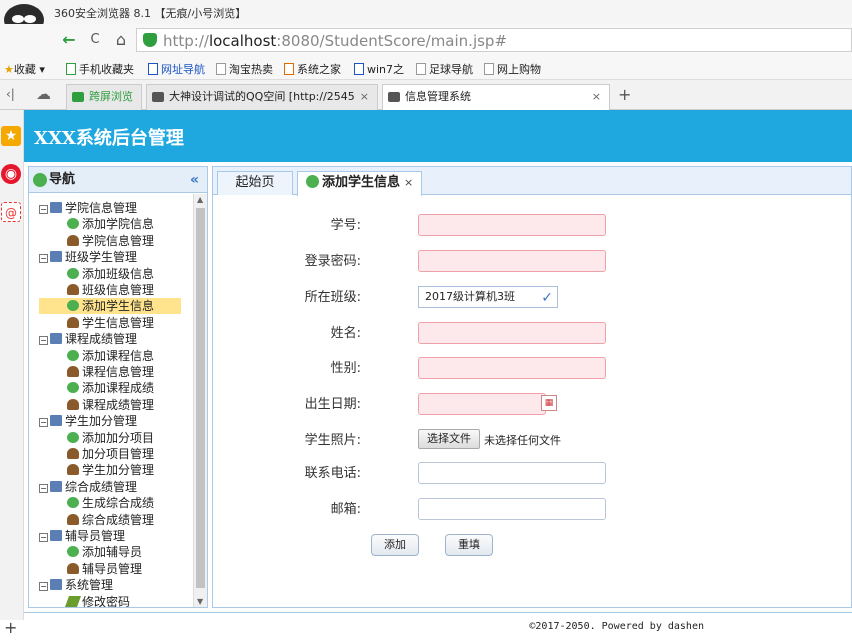  What do you see at coordinates (118, 372) in the screenshot?
I see `tree-label: 课程信息管理` at bounding box center [118, 372].